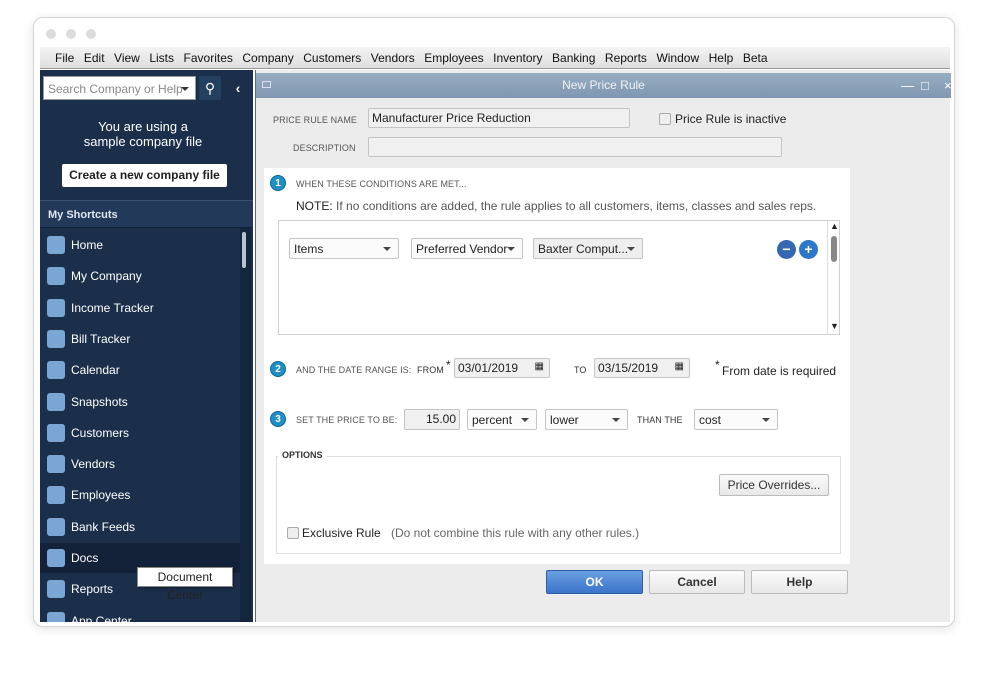 This screenshot has height=676, width=988. I want to click on sidebar-item-home: Home, so click(140, 245).